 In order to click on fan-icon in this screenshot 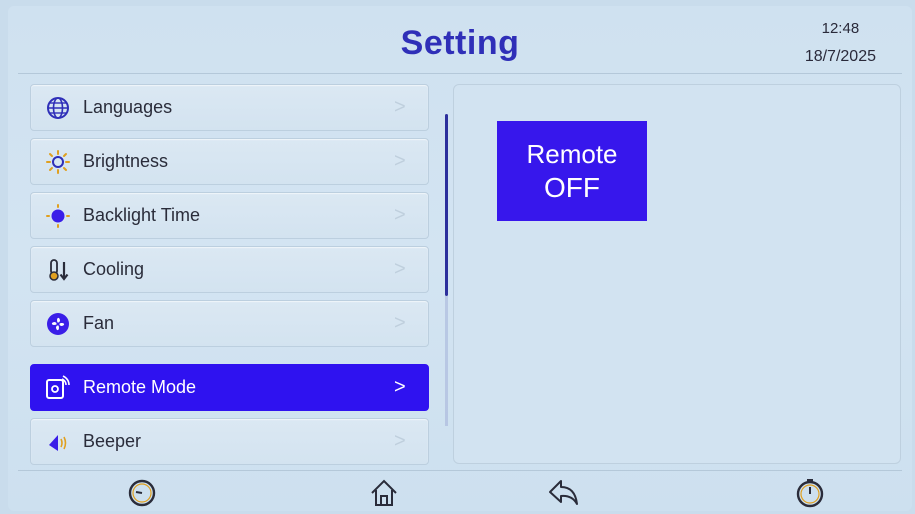, I will do `click(58, 324)`.